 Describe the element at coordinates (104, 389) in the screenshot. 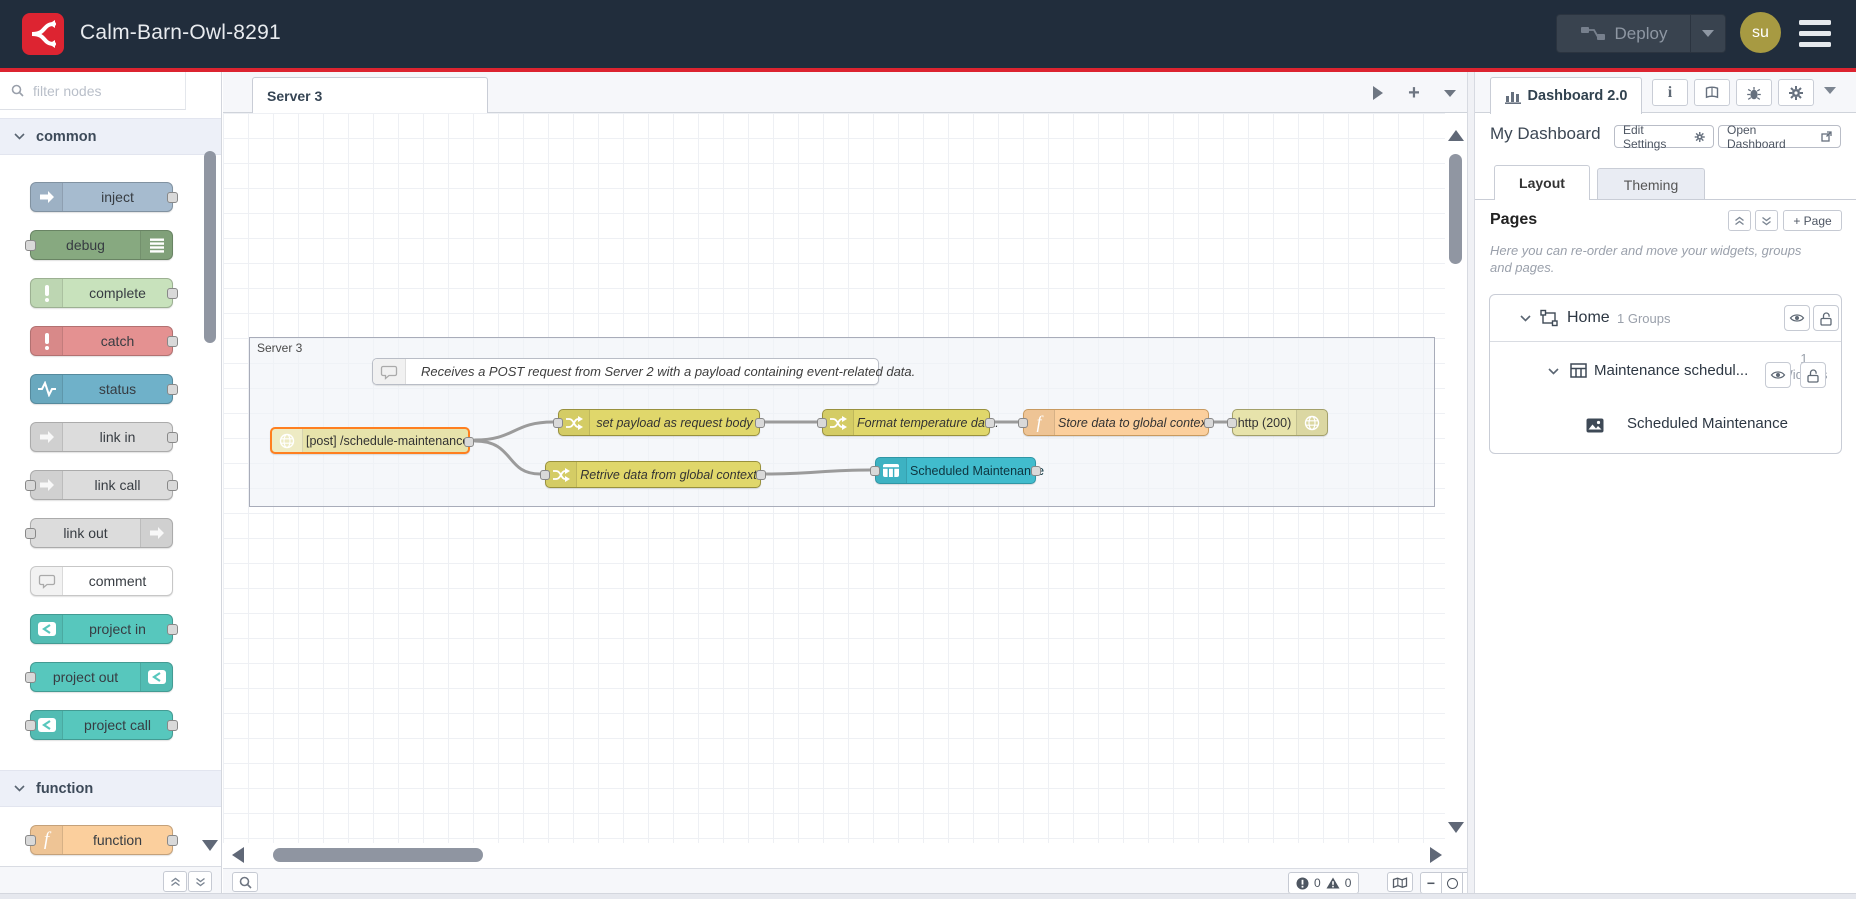

I see `palette-node-status: status` at that location.